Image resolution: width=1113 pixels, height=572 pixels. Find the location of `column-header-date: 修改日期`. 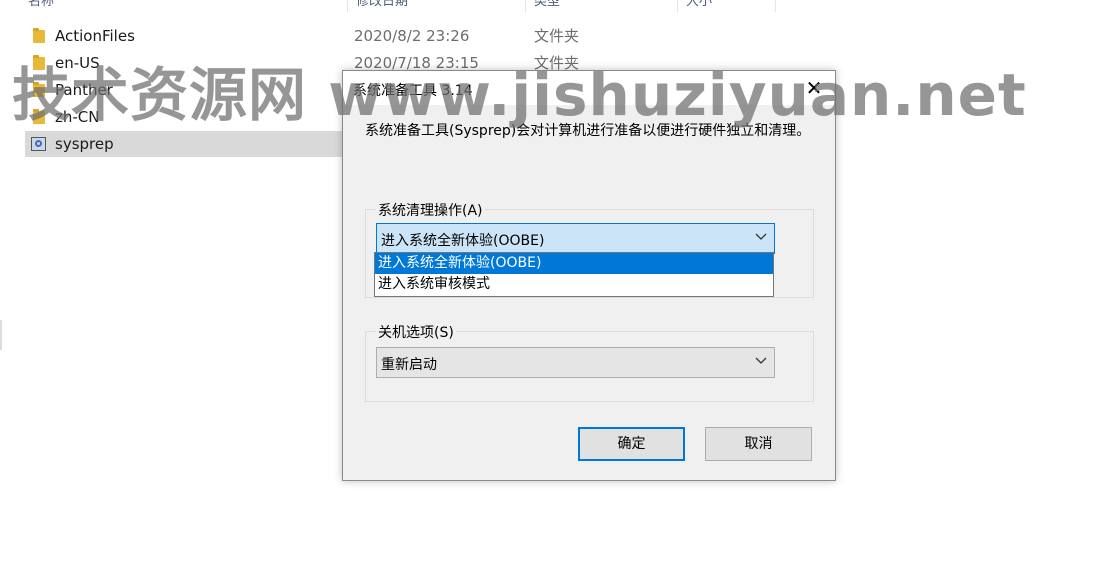

column-header-date: 修改日期 is located at coordinates (437, 6).